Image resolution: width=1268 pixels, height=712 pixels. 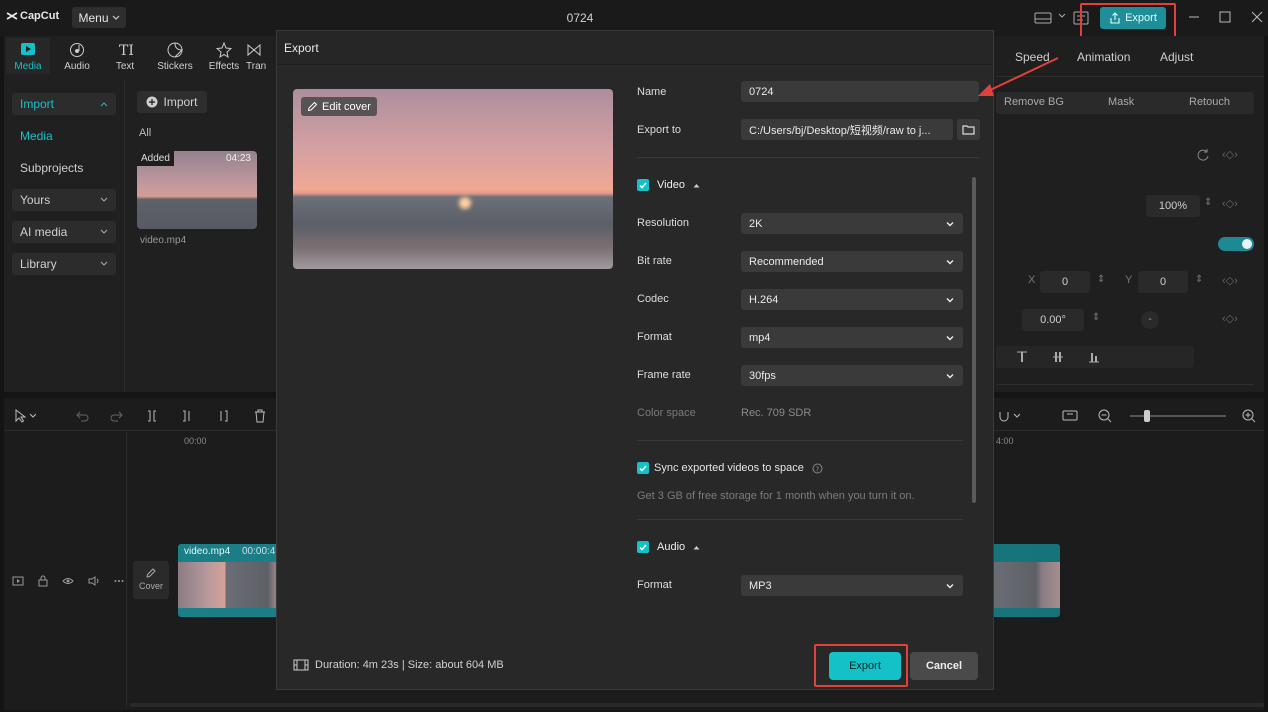 What do you see at coordinates (64, 264) in the screenshot?
I see `nav-library: Library` at bounding box center [64, 264].